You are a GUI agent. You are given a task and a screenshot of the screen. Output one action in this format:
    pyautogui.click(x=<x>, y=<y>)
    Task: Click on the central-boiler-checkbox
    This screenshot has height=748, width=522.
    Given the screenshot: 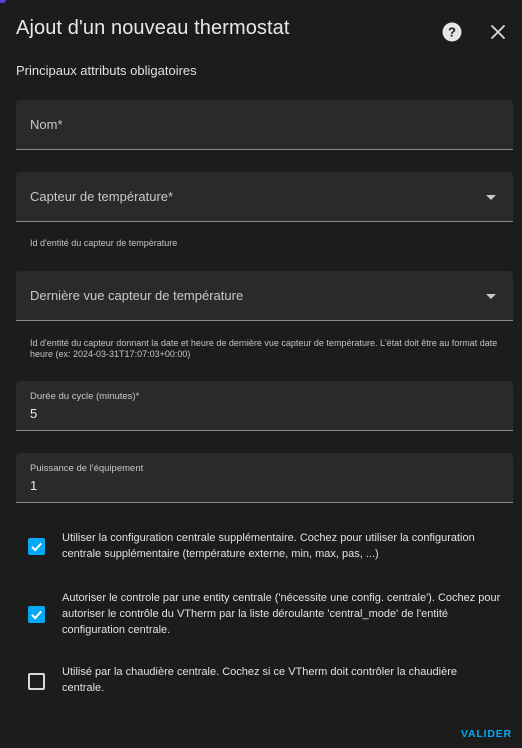 What is the action you would take?
    pyautogui.click(x=36, y=681)
    